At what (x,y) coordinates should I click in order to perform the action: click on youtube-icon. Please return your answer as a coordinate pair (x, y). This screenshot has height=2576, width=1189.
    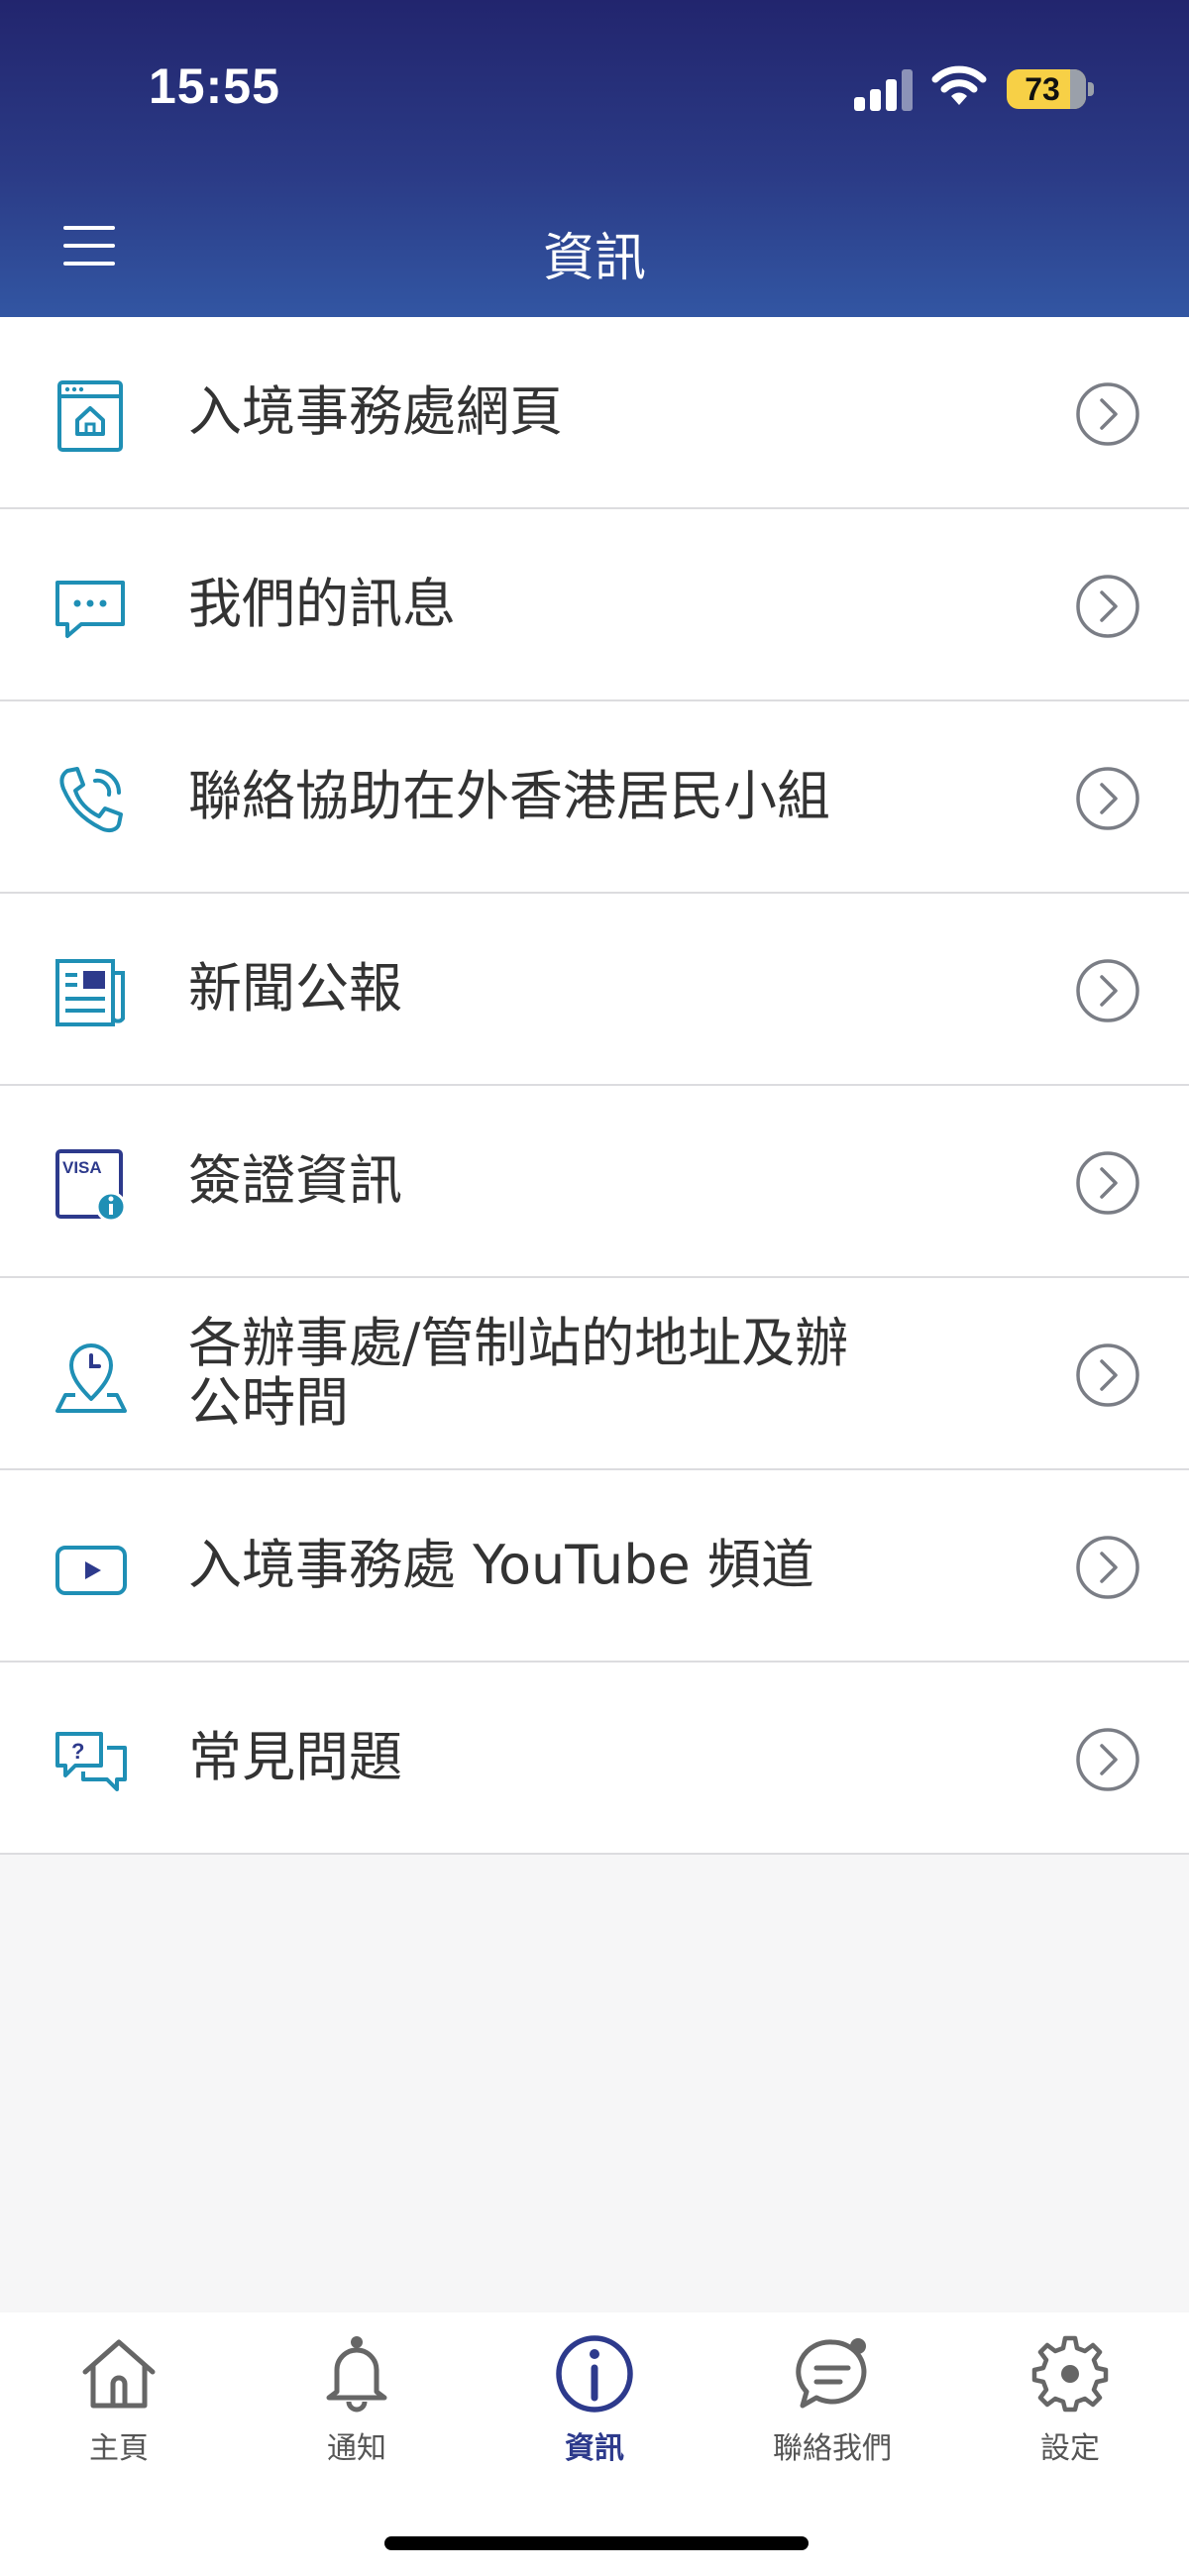
    Looking at the image, I should click on (91, 1570).